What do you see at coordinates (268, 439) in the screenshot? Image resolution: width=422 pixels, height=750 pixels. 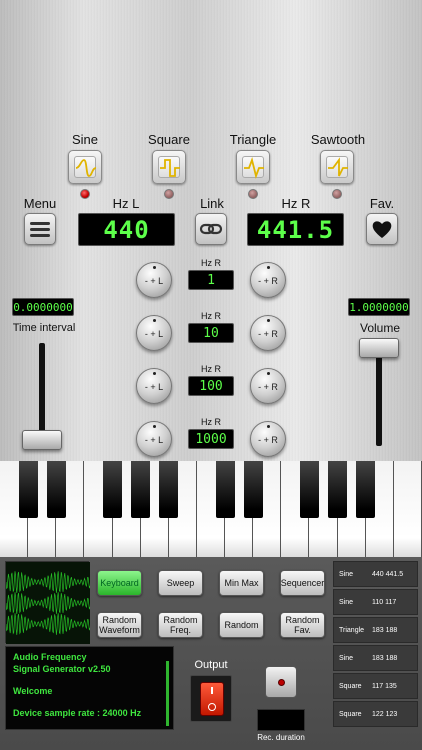 I see `knob-r-1000: - + R` at bounding box center [268, 439].